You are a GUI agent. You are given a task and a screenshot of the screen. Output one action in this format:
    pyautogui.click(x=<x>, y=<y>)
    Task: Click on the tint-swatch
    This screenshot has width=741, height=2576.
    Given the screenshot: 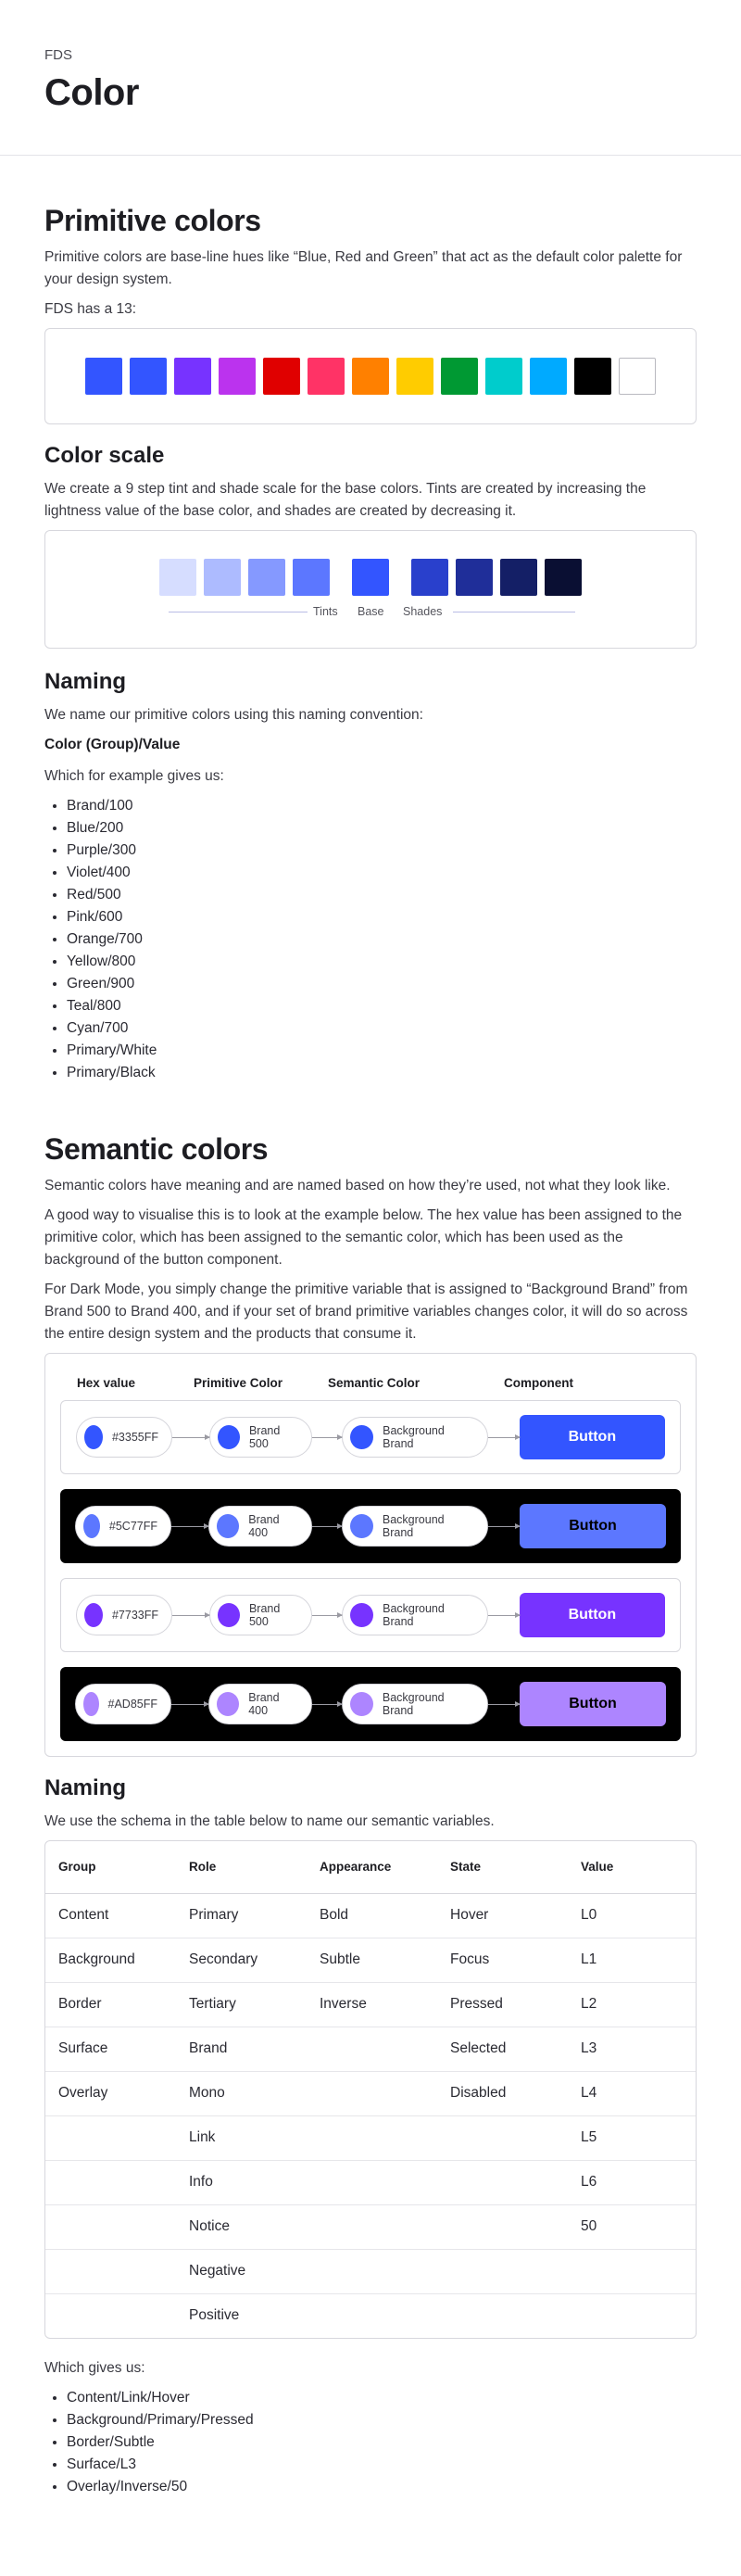 What is the action you would take?
    pyautogui.click(x=311, y=578)
    